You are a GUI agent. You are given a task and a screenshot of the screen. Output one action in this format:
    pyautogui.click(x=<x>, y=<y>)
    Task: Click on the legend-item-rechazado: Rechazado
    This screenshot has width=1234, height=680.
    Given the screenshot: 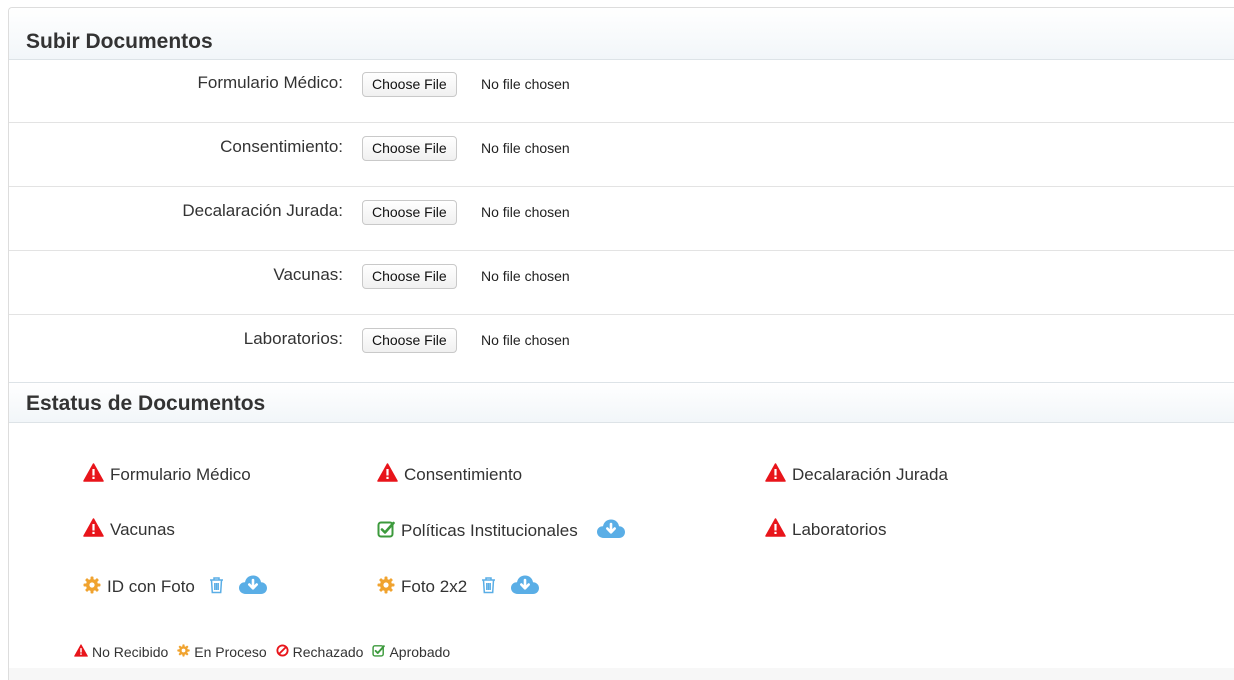 What is the action you would take?
    pyautogui.click(x=320, y=652)
    